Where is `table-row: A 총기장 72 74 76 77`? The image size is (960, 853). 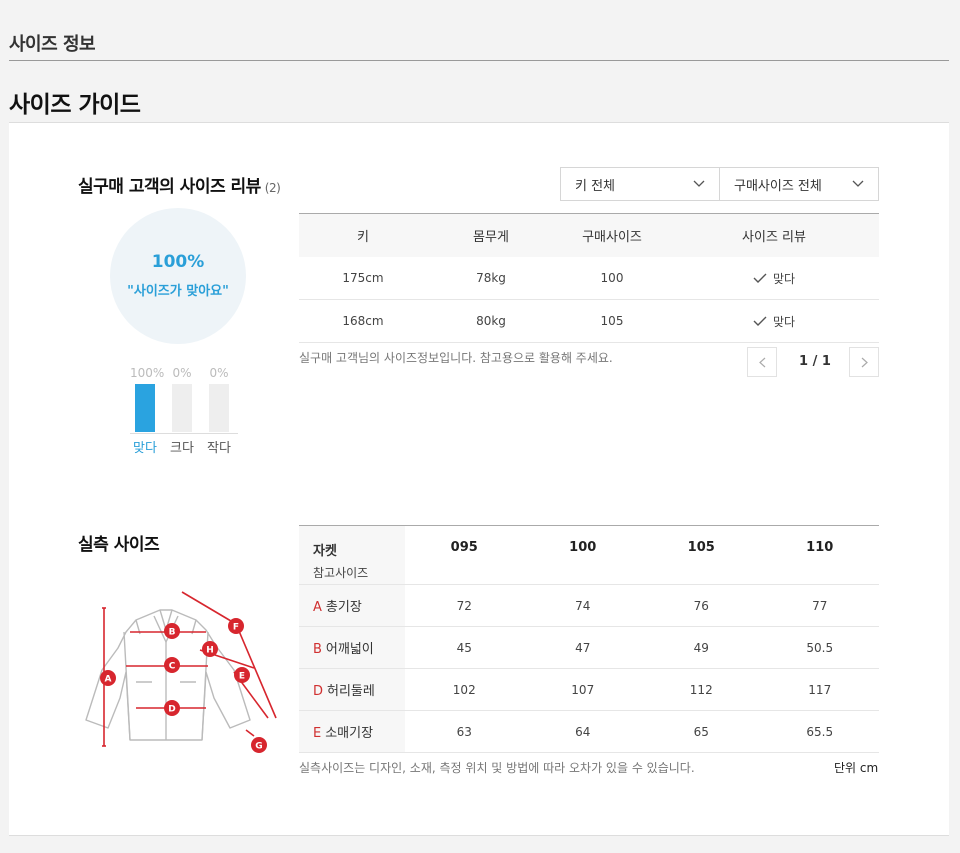
table-row: A 총기장 72 74 76 77 is located at coordinates (589, 605).